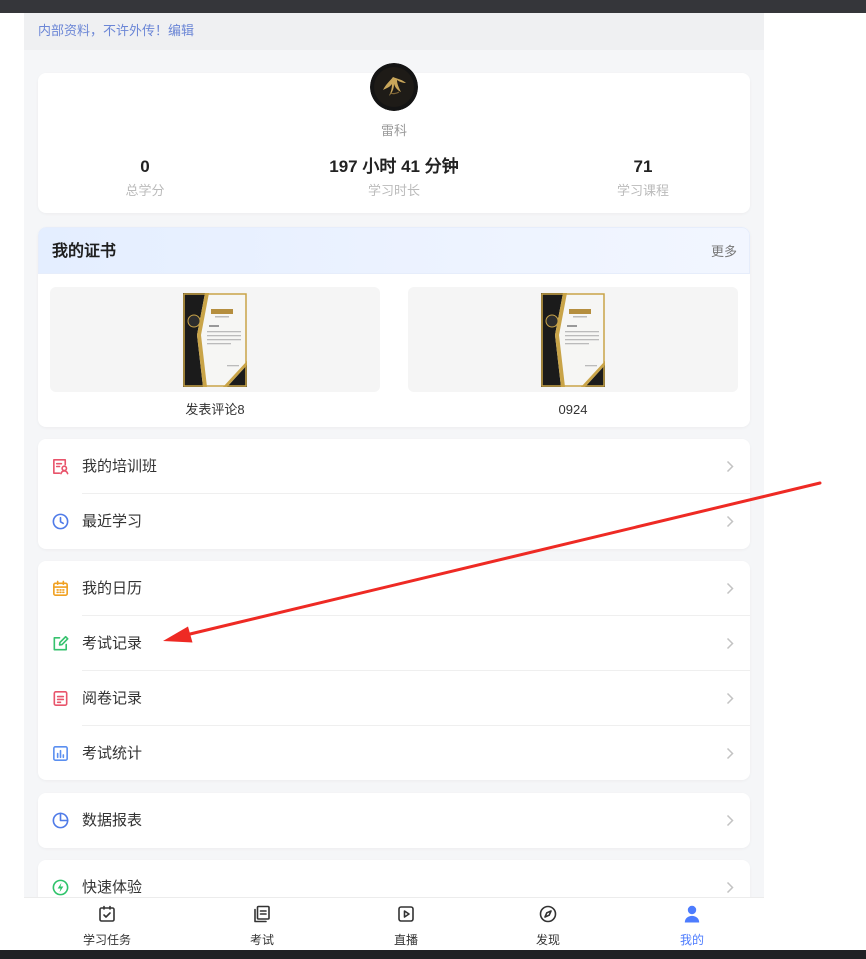 The width and height of the screenshot is (866, 959). I want to click on menu-item-calendar: 我的日历, so click(394, 588).